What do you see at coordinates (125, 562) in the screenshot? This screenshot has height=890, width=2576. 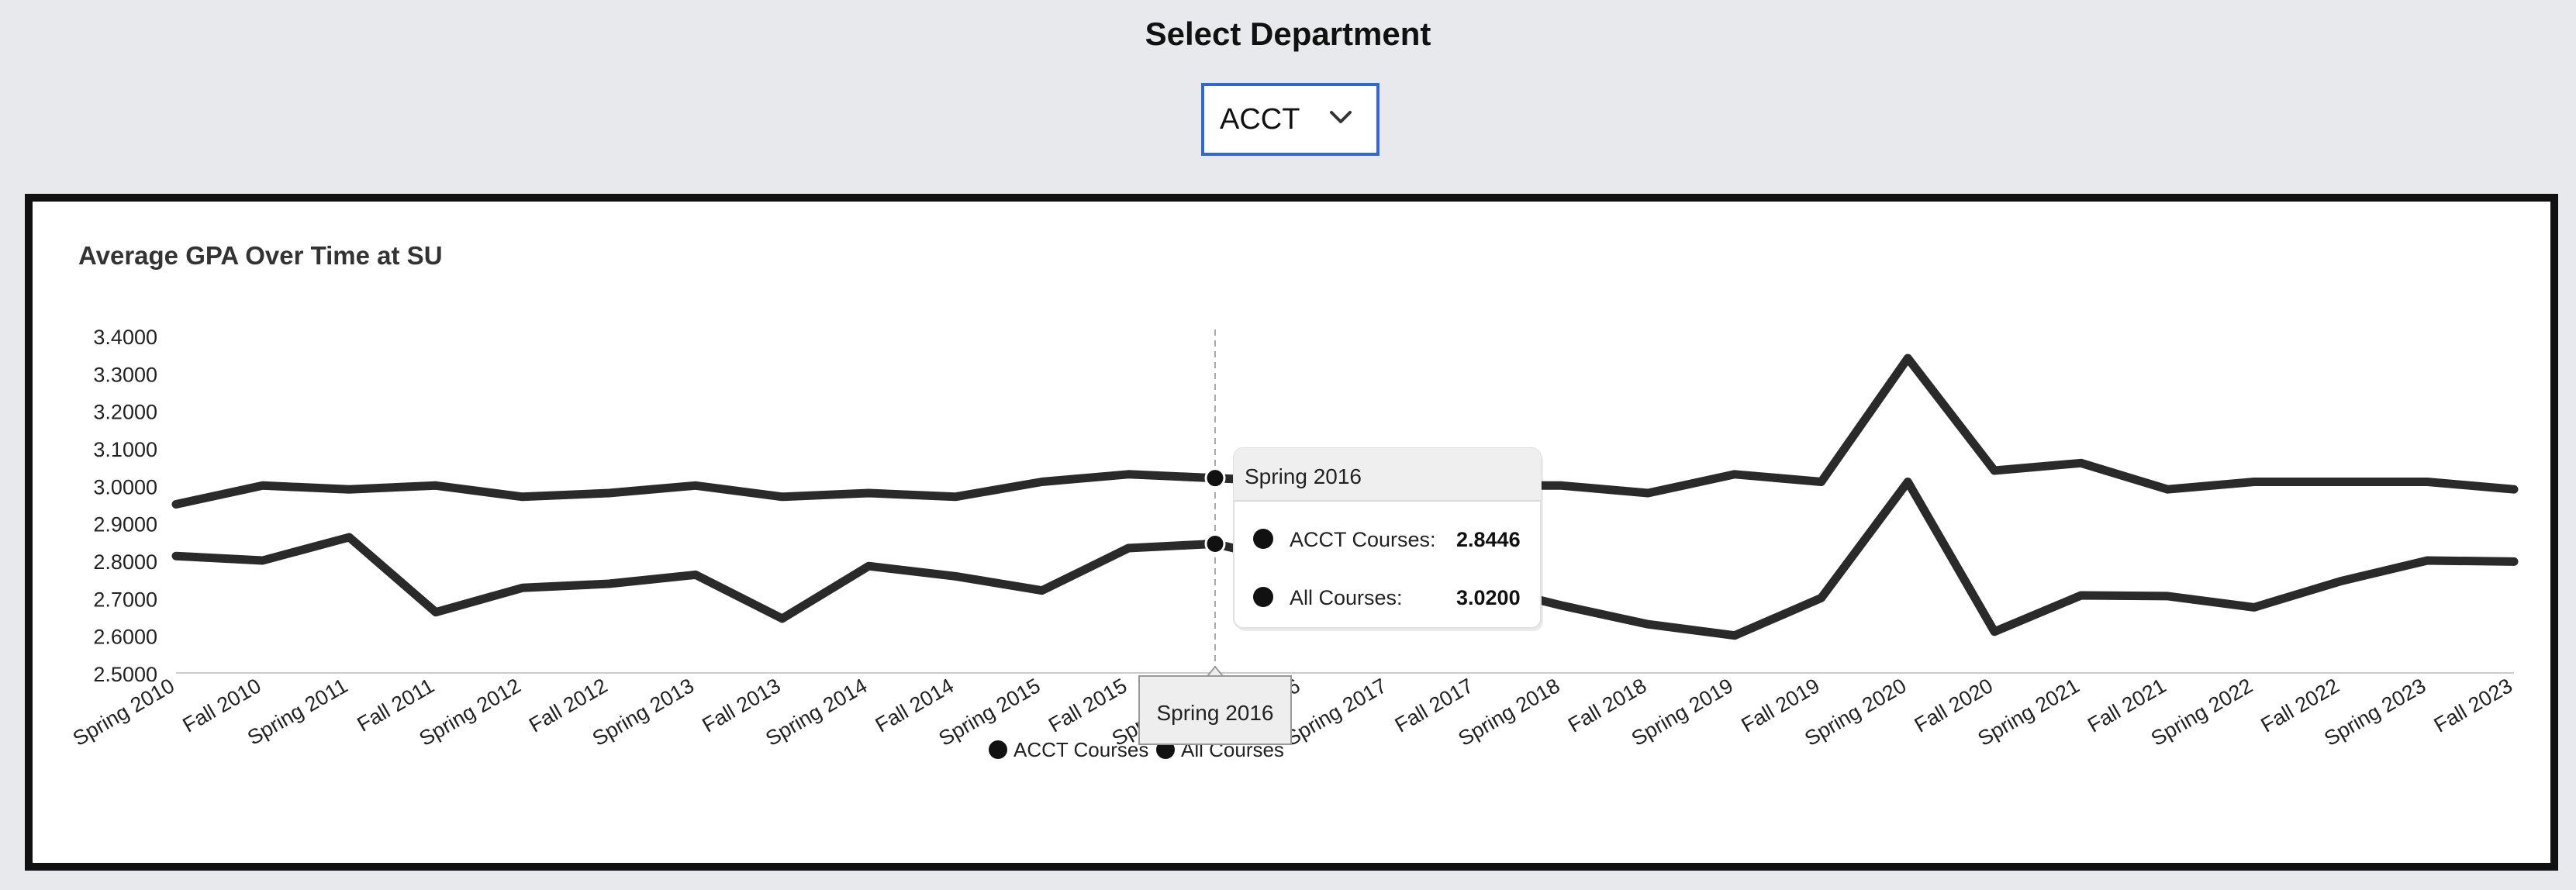 I see `y-tick-label: 2.8000` at bounding box center [125, 562].